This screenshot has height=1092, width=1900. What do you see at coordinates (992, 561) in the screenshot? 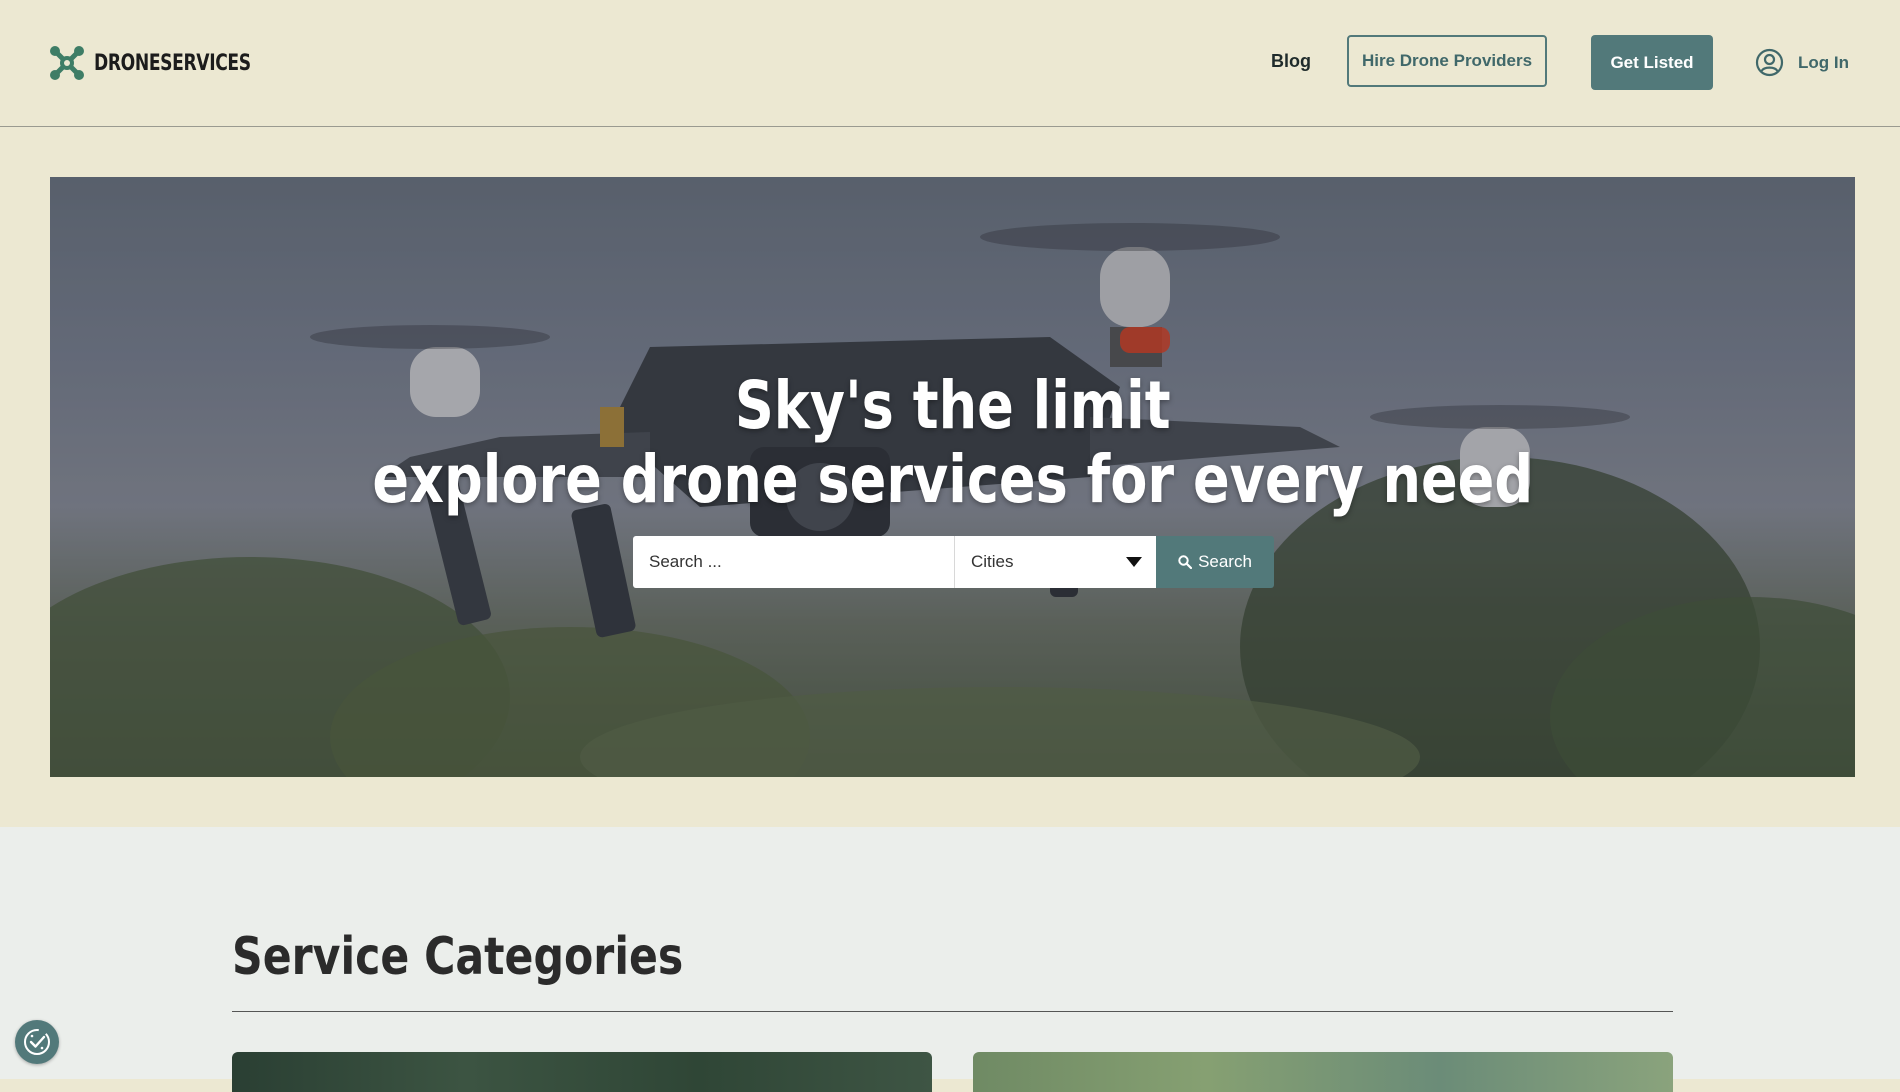
I see `city-select-value: Cities` at bounding box center [992, 561].